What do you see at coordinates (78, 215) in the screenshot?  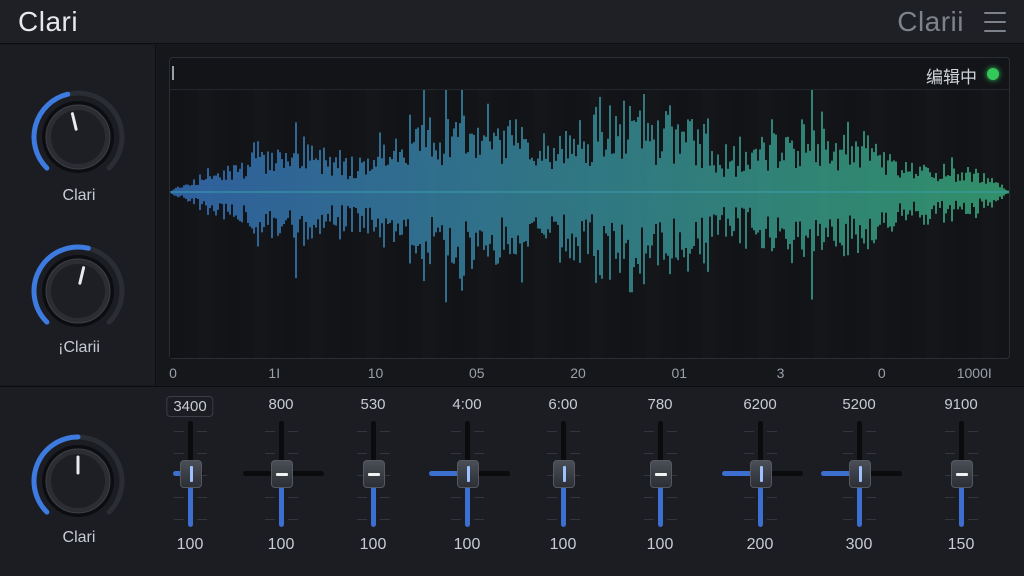 I see `left-control-panel: Clari ¡Clarii` at bounding box center [78, 215].